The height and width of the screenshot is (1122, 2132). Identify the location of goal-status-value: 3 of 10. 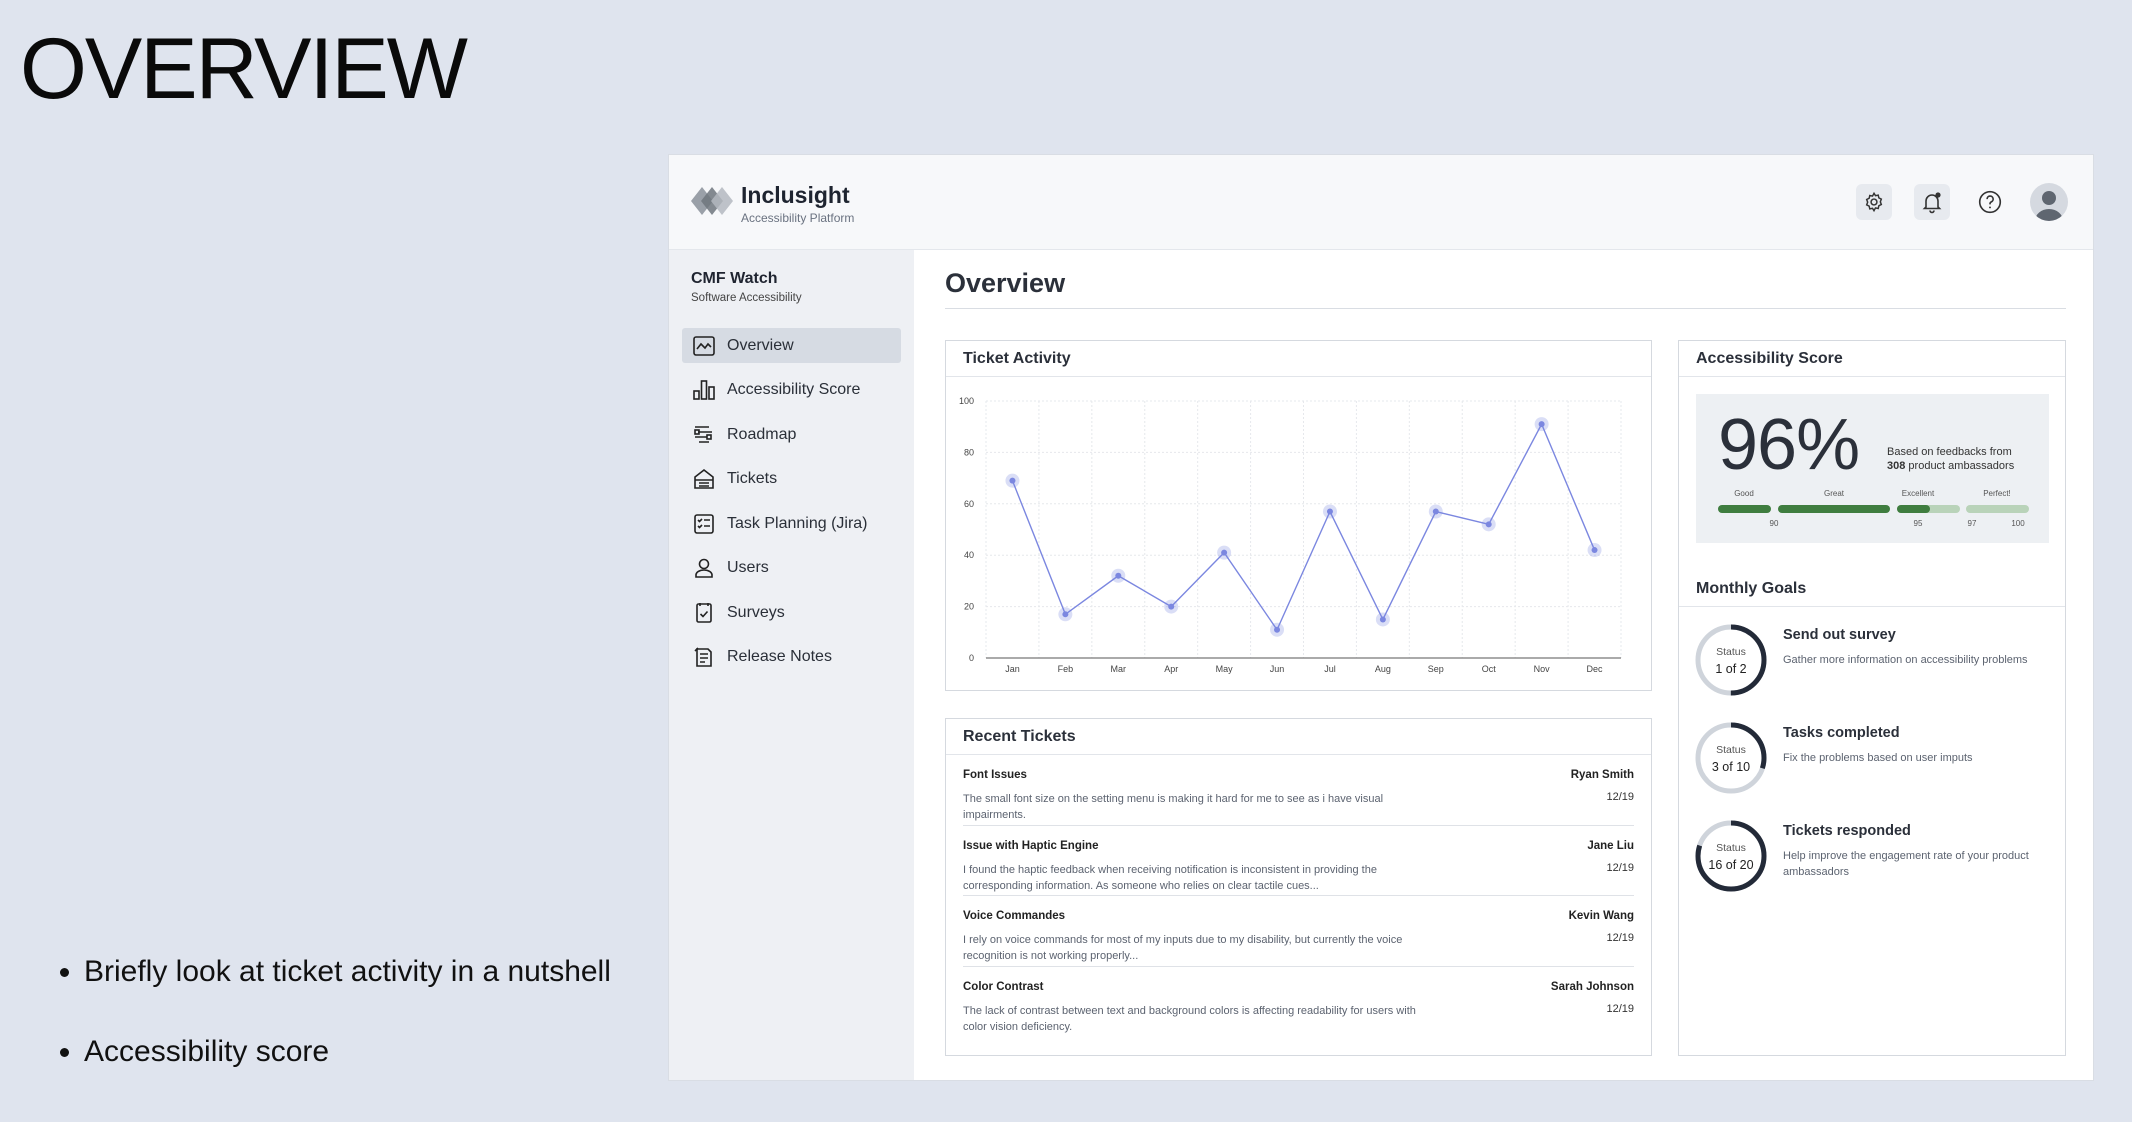
(1731, 767).